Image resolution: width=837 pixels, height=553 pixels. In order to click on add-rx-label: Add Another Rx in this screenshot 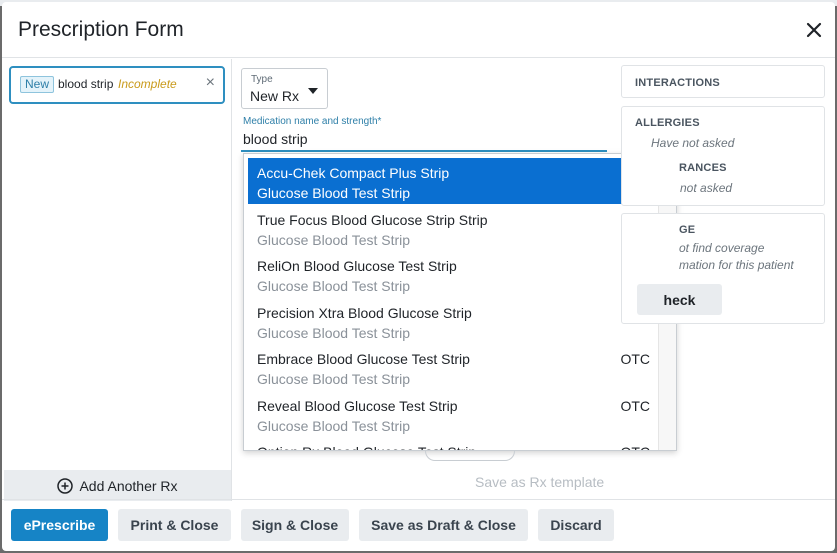, I will do `click(128, 485)`.